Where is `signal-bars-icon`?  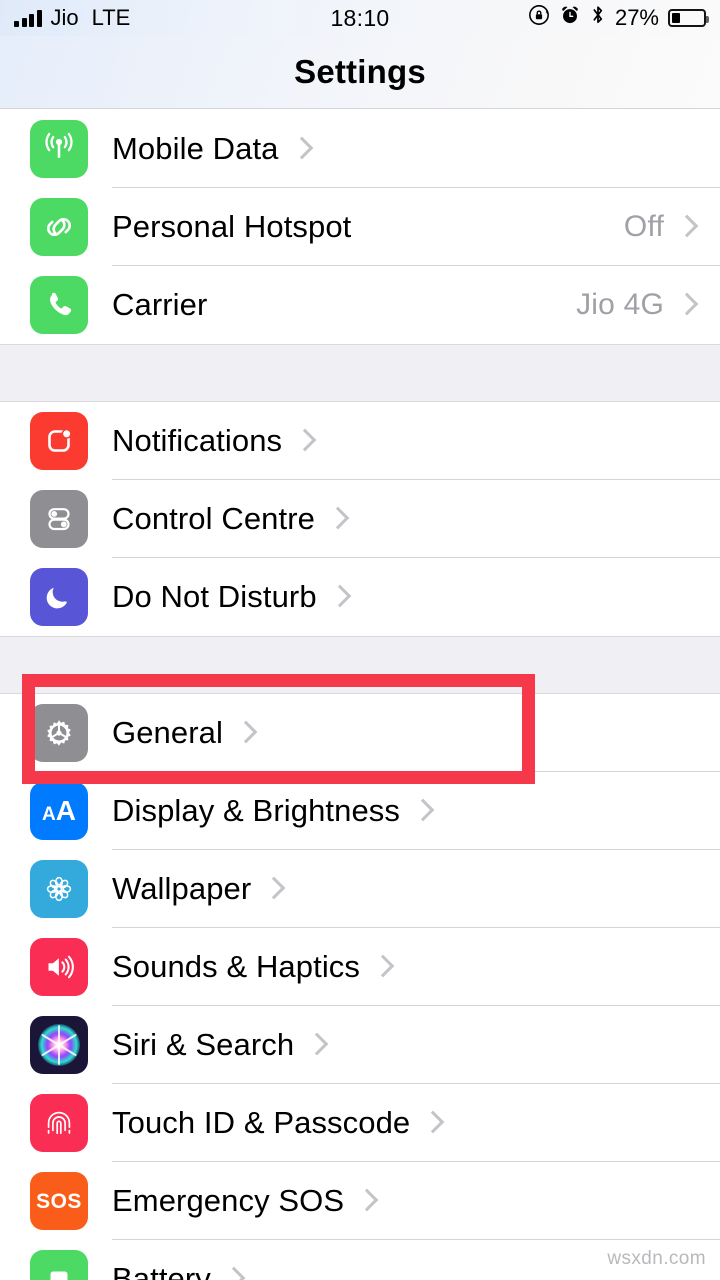 signal-bars-icon is located at coordinates (28, 18).